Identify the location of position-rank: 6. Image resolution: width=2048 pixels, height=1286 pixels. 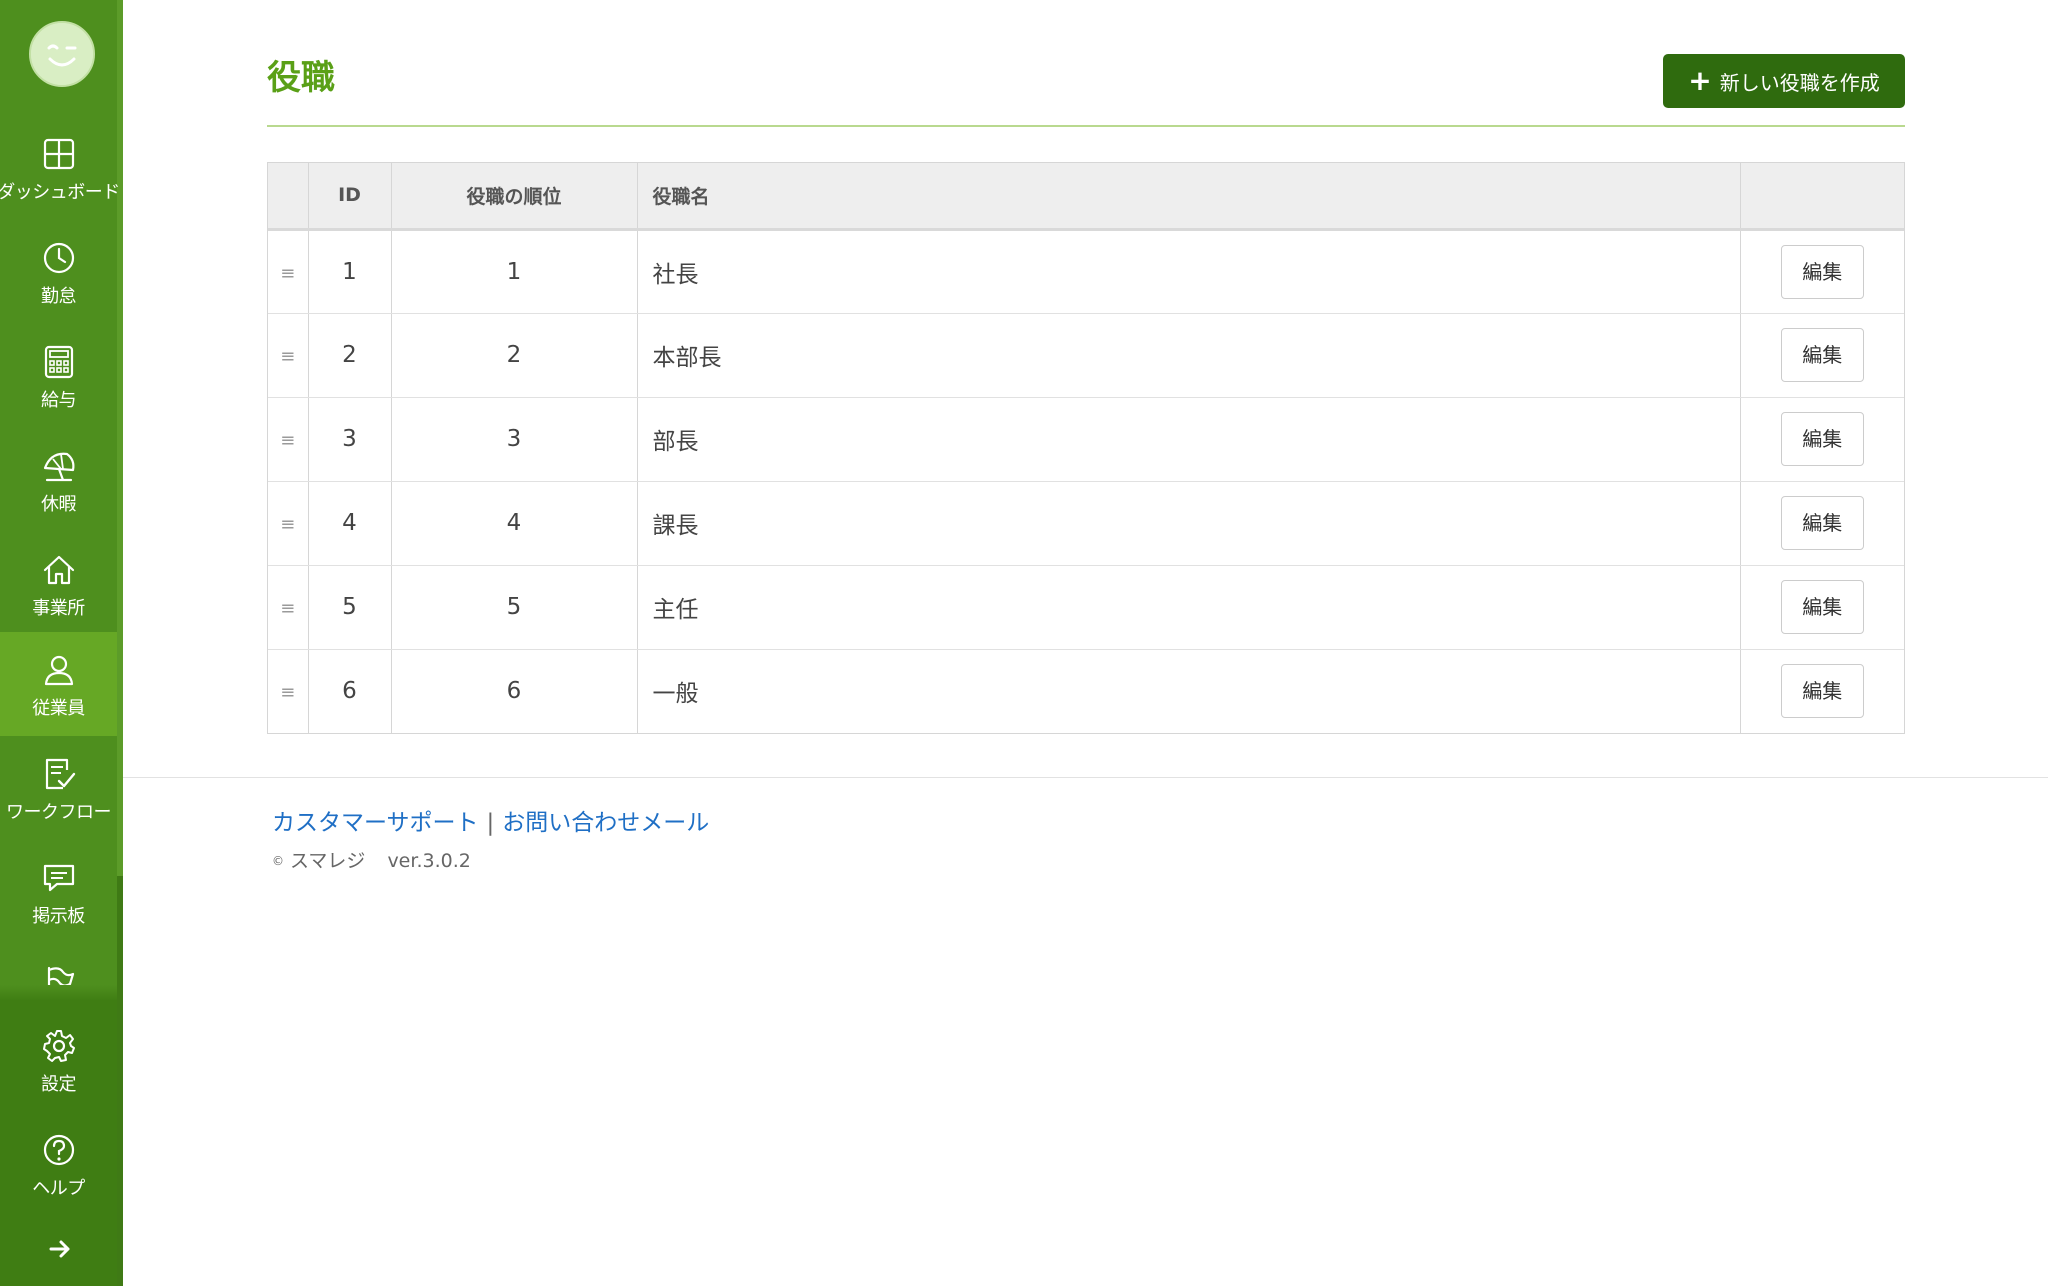
(514, 691).